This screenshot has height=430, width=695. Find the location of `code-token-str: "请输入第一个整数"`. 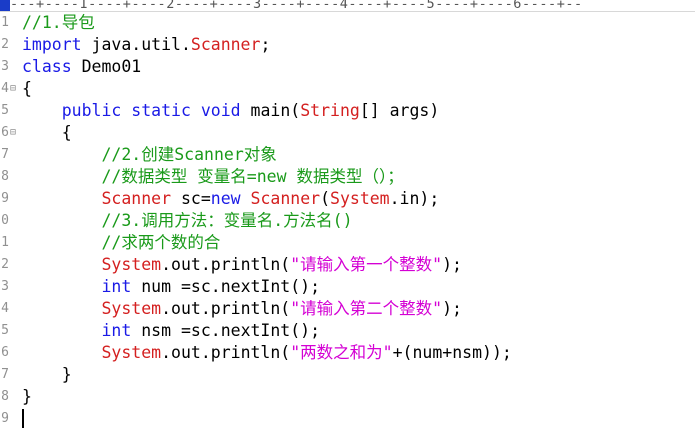

code-token-str: "请输入第一个整数" is located at coordinates (366, 264).